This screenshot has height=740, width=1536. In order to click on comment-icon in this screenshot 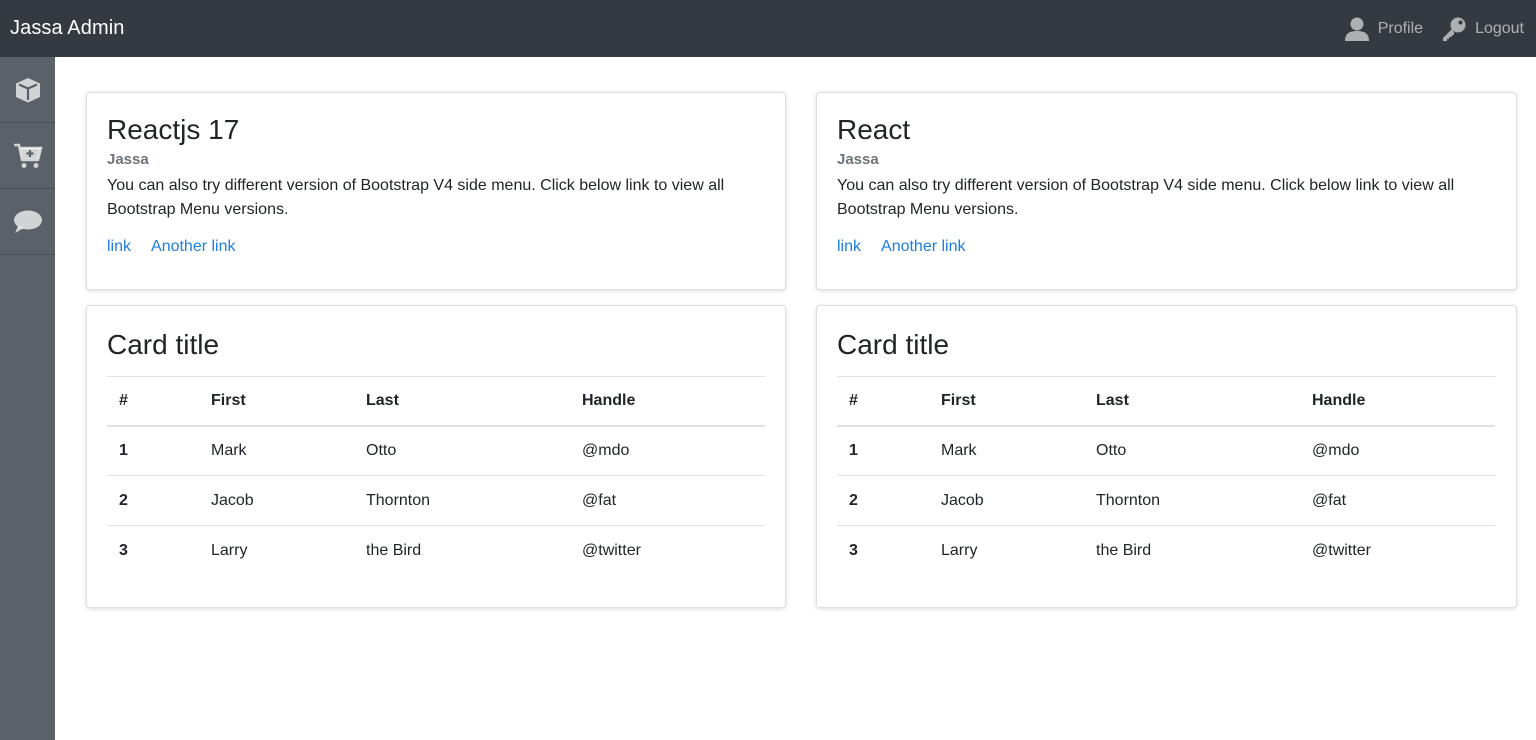, I will do `click(28, 222)`.